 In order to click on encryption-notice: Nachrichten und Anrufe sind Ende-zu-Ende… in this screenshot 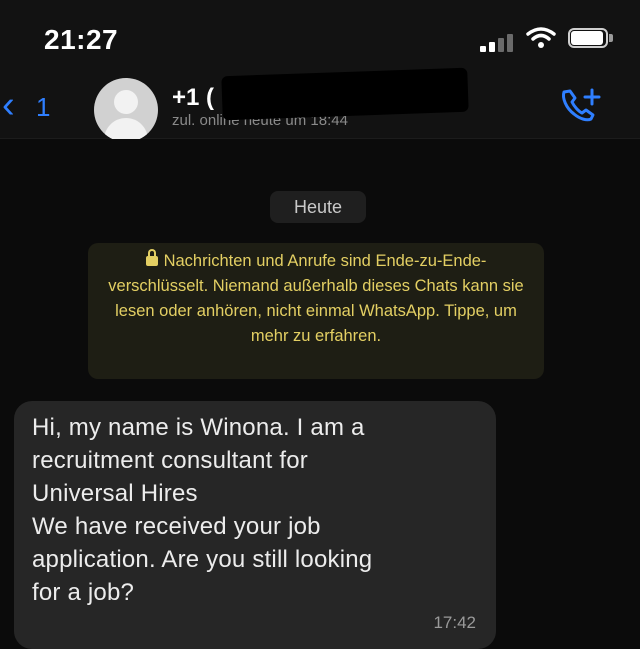, I will do `click(316, 311)`.